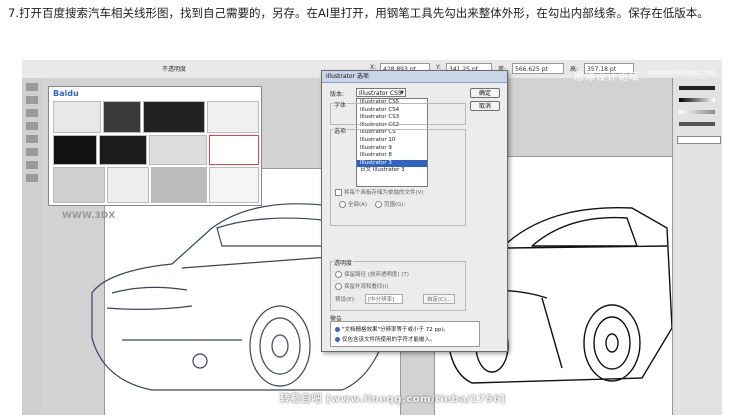  I want to click on options-label: 选项, so click(340, 130).